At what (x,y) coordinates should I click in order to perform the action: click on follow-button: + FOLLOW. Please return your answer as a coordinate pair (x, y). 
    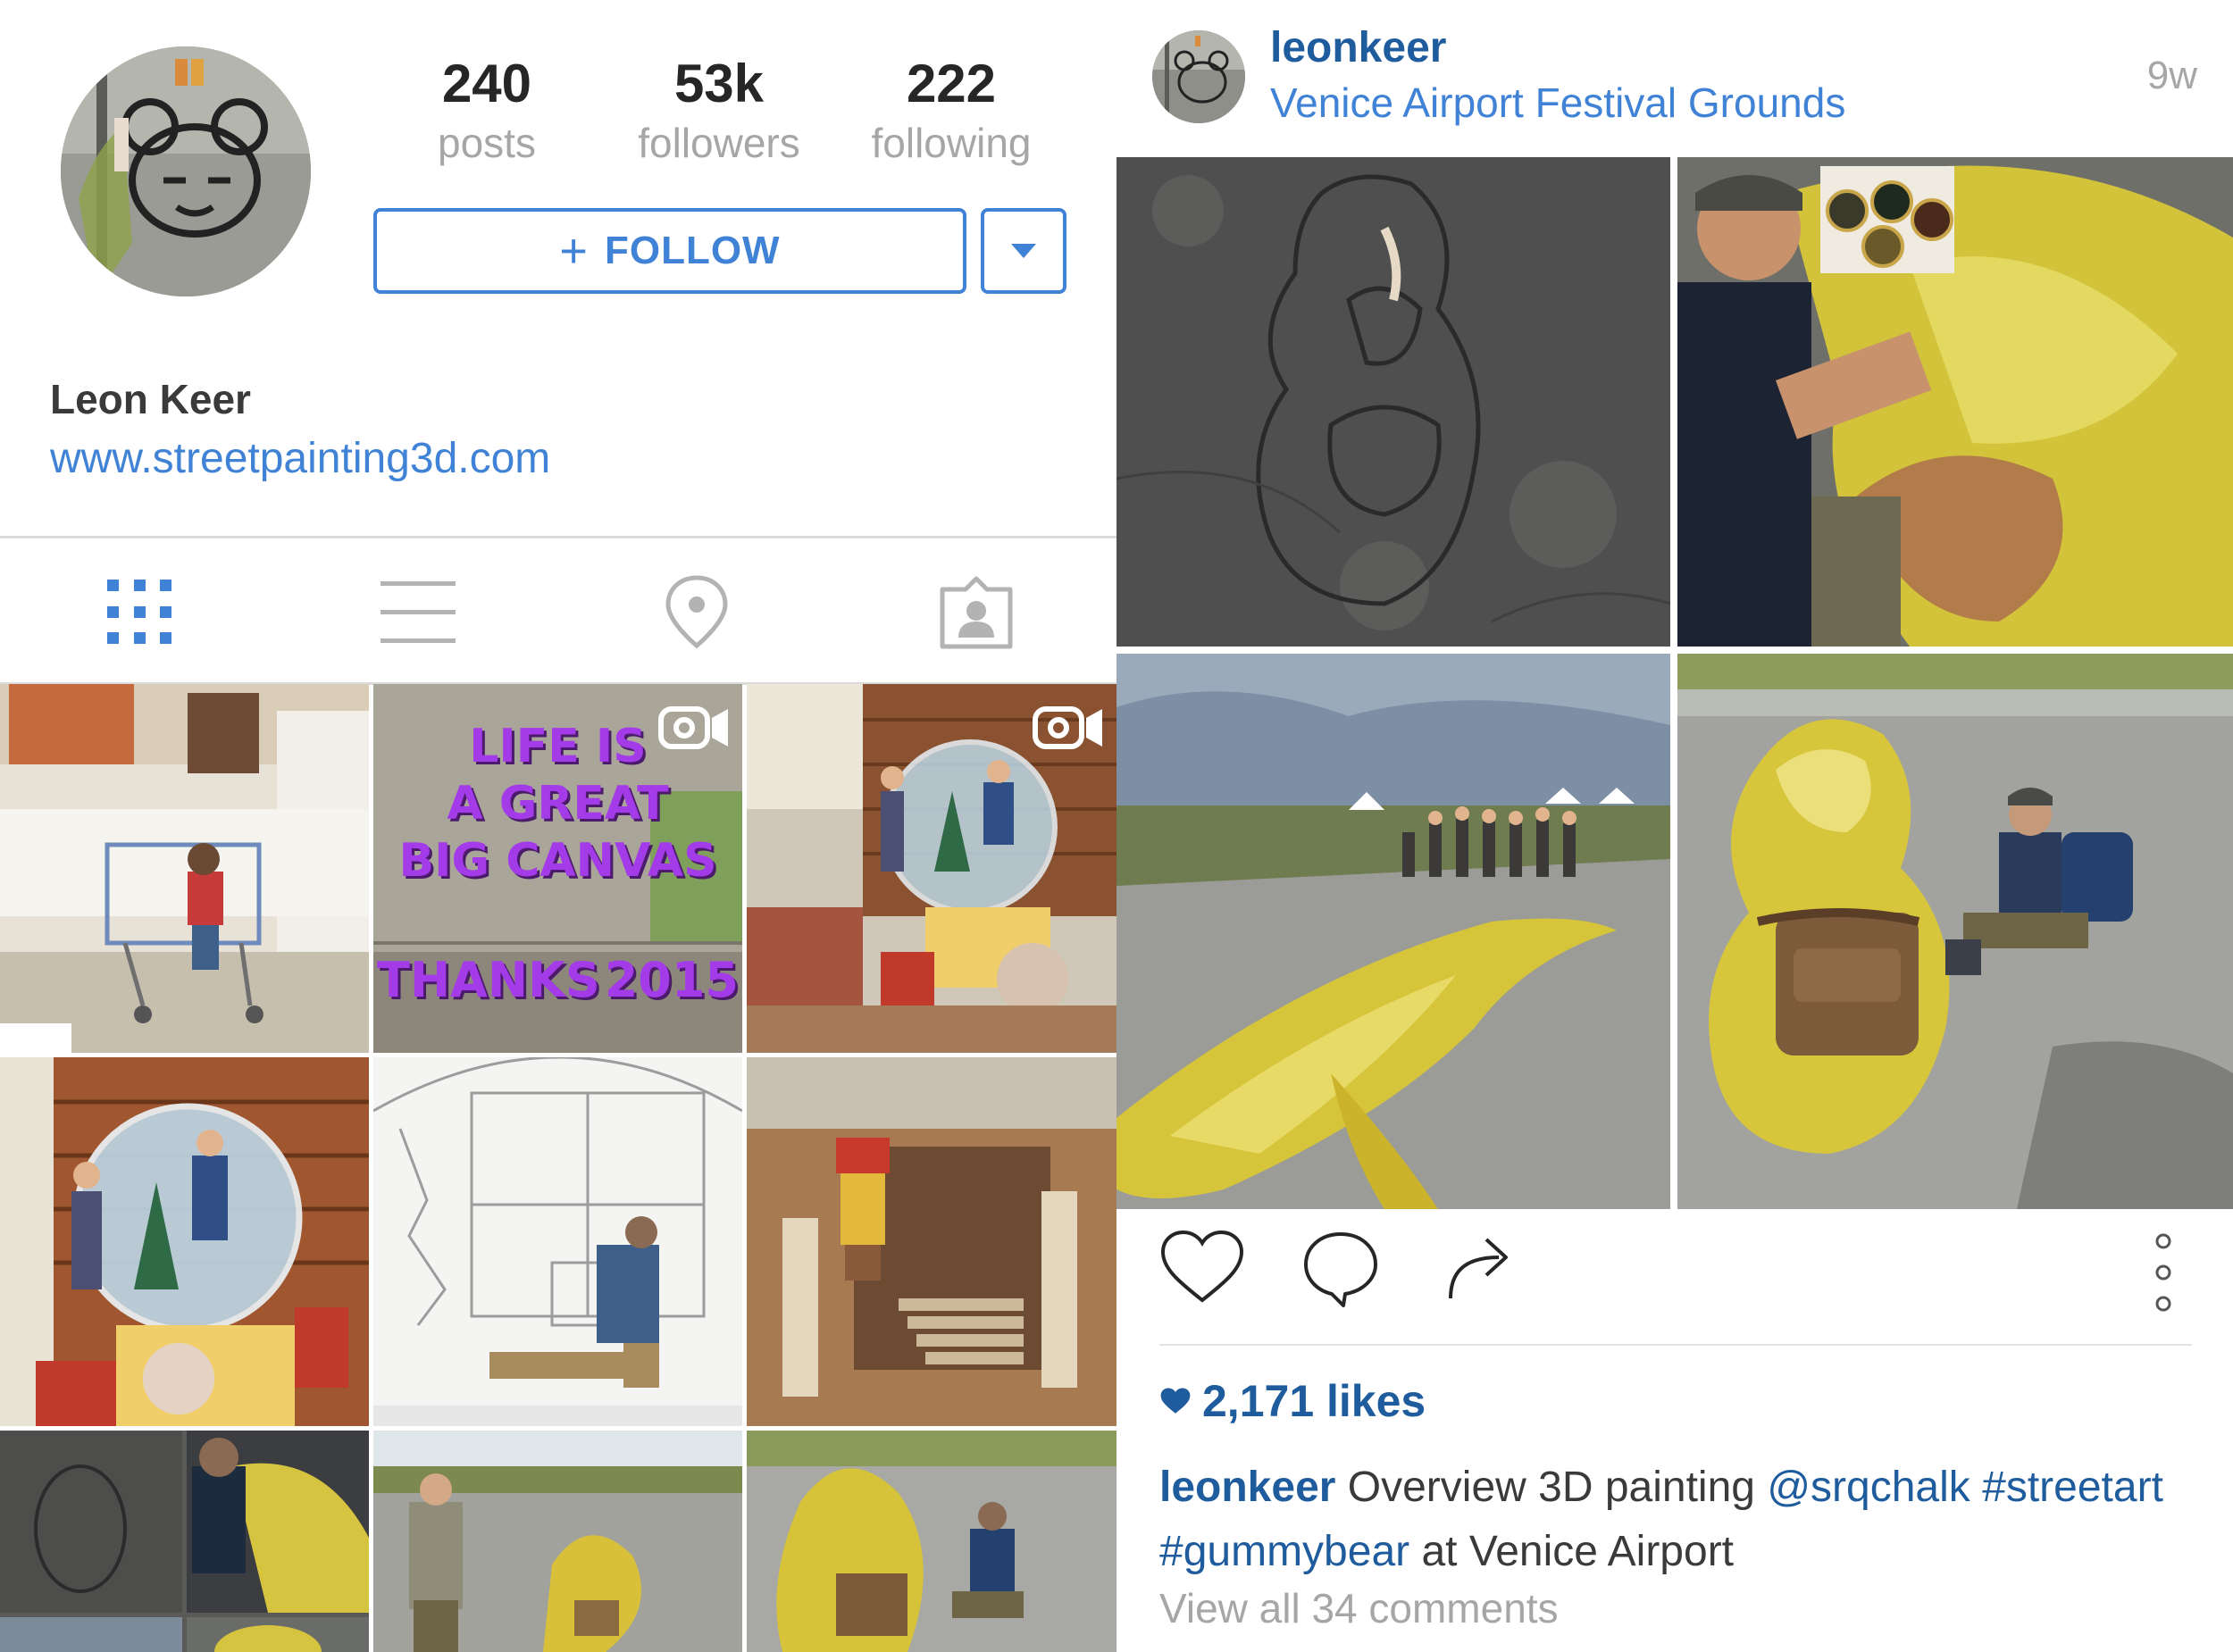
    Looking at the image, I should click on (669, 251).